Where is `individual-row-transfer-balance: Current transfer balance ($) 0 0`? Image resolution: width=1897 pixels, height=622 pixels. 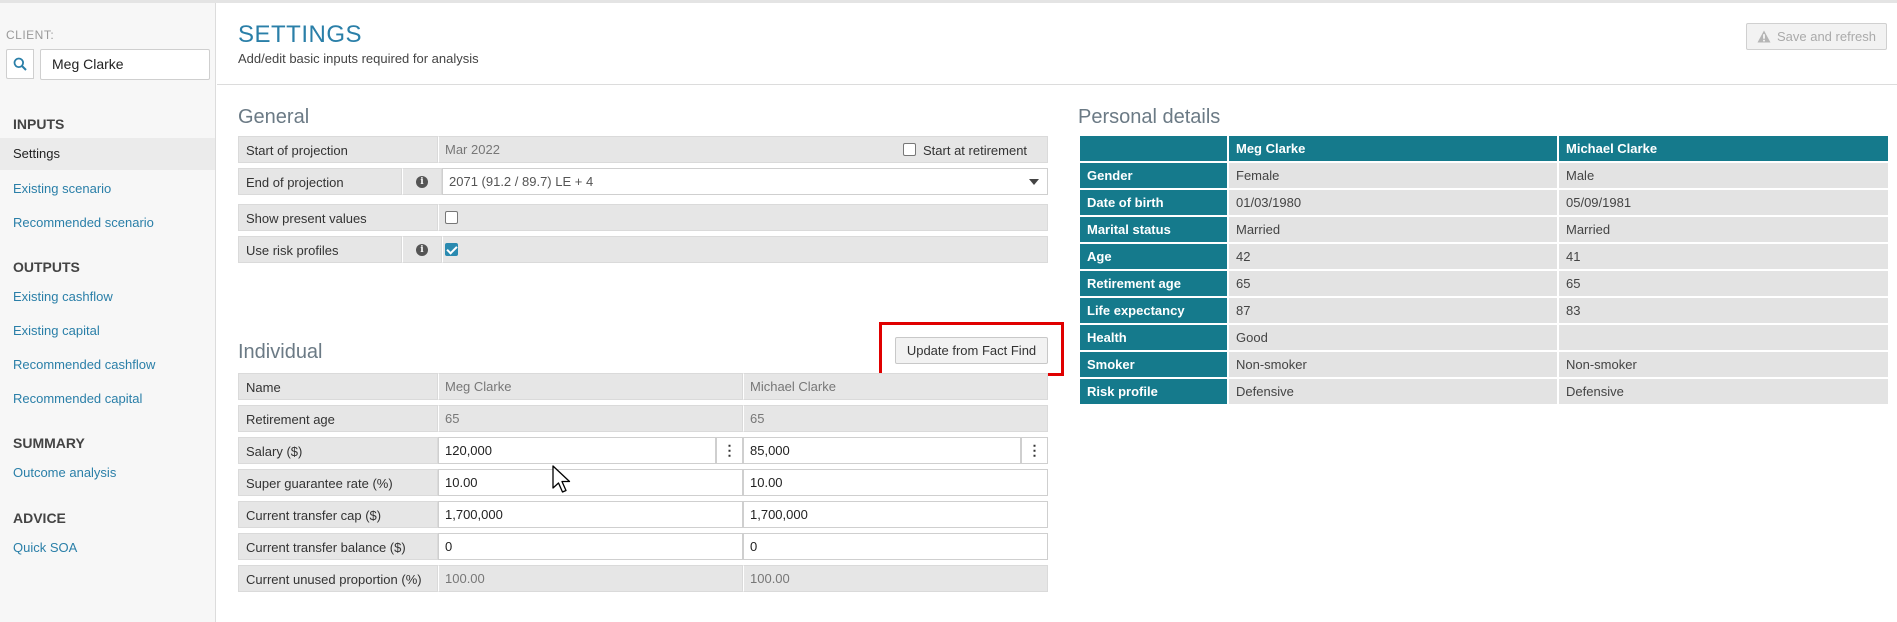
individual-row-transfer-balance: Current transfer balance ($) 0 0 is located at coordinates (643, 546).